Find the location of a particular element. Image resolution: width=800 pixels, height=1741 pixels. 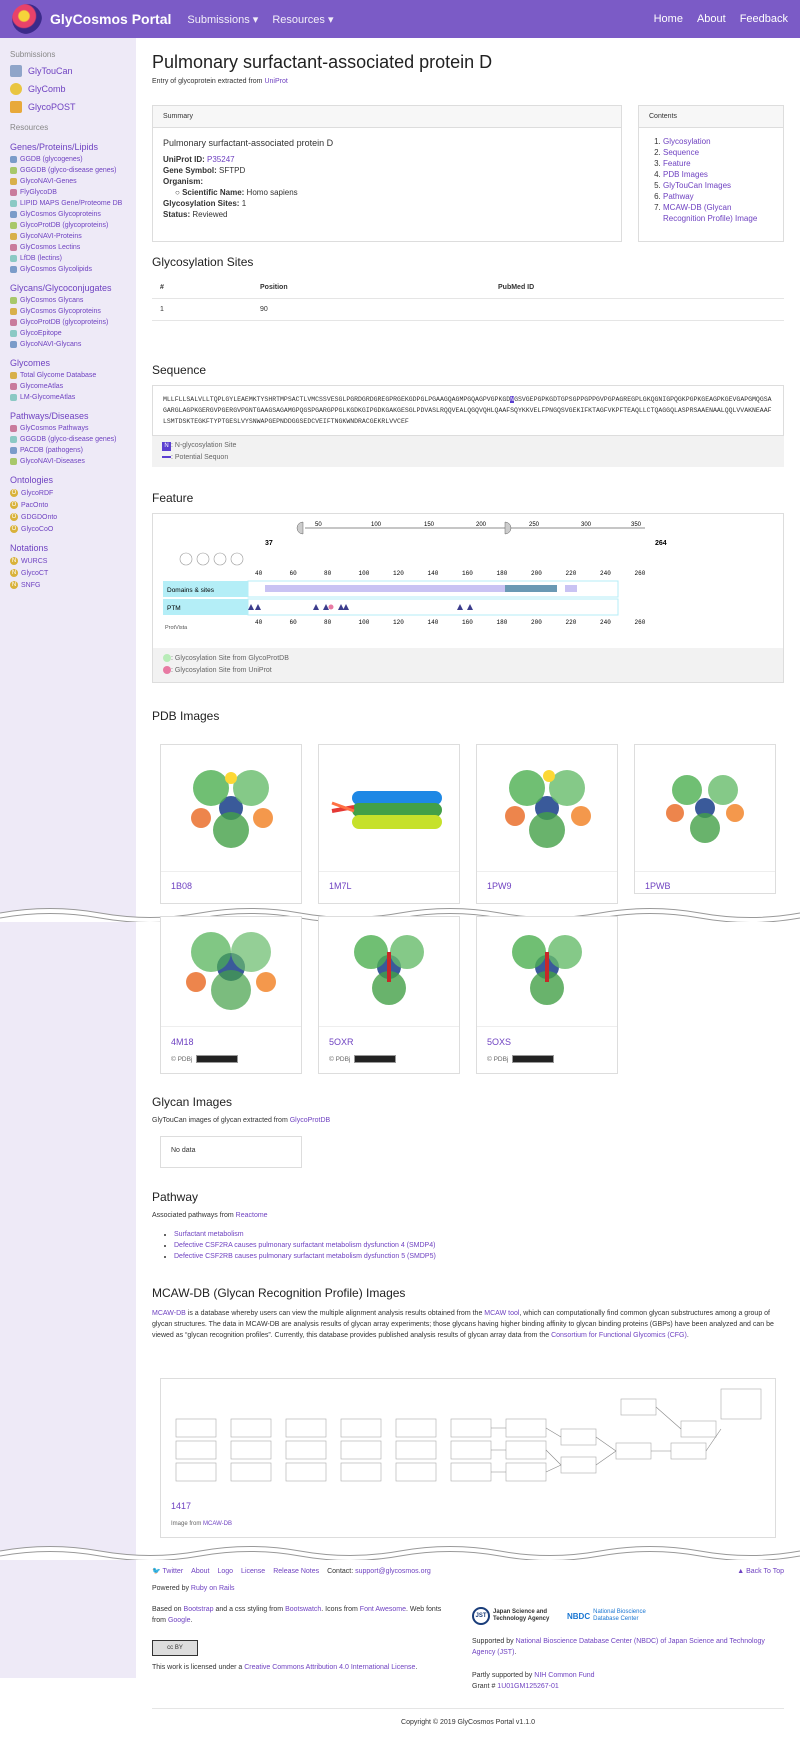

ontology-icon: O is located at coordinates (14, 505).